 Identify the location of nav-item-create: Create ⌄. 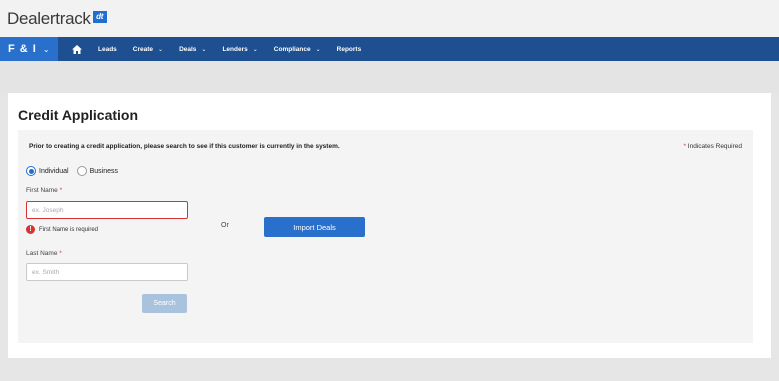
(148, 49).